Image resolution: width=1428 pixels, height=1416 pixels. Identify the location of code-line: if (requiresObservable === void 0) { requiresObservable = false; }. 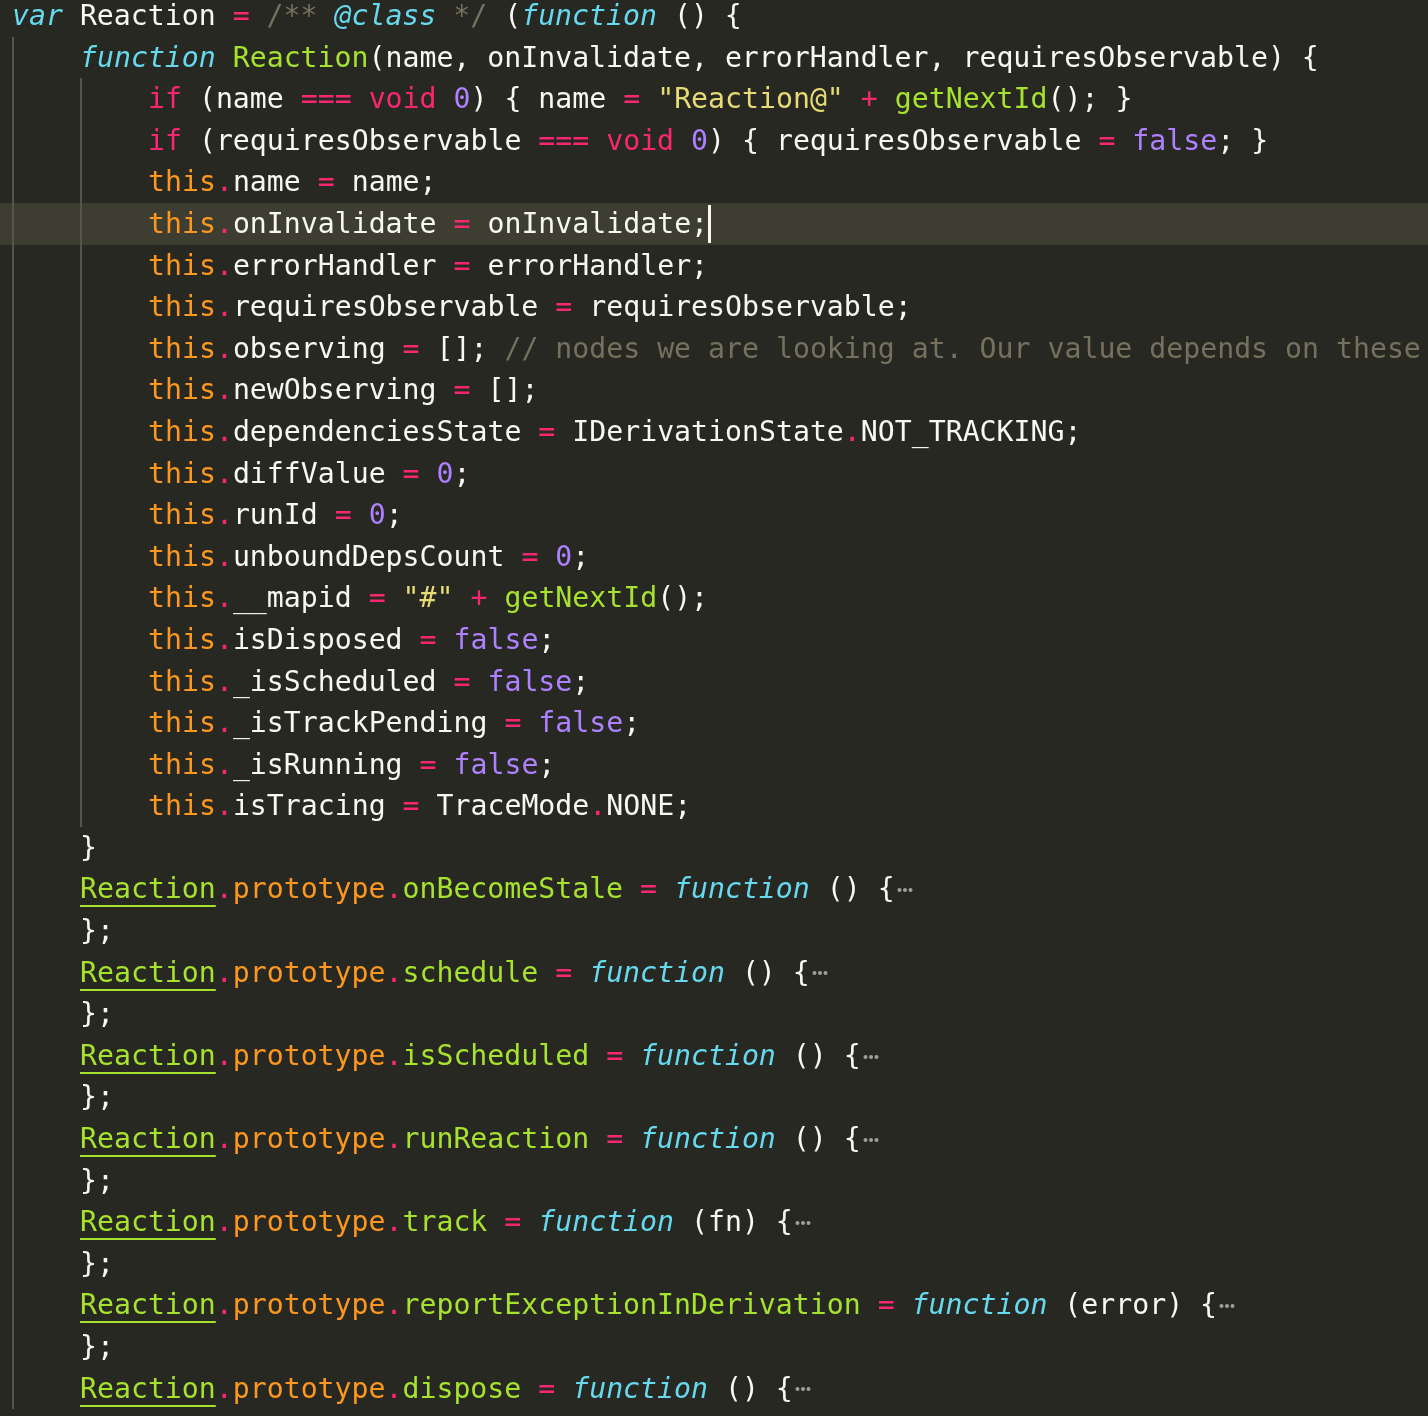
(708, 140).